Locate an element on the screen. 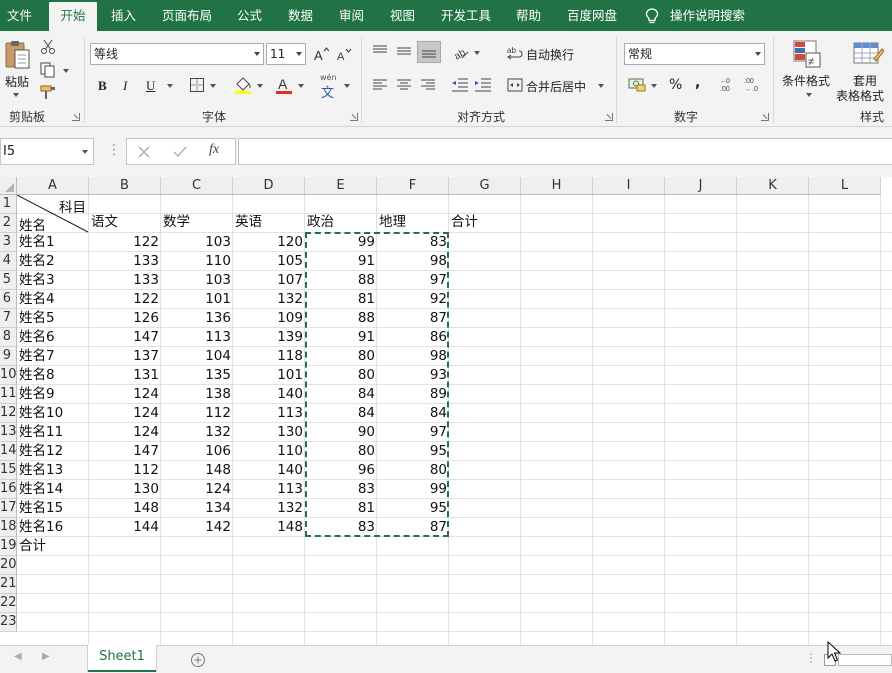  score-cell: 144 is located at coordinates (125, 527).